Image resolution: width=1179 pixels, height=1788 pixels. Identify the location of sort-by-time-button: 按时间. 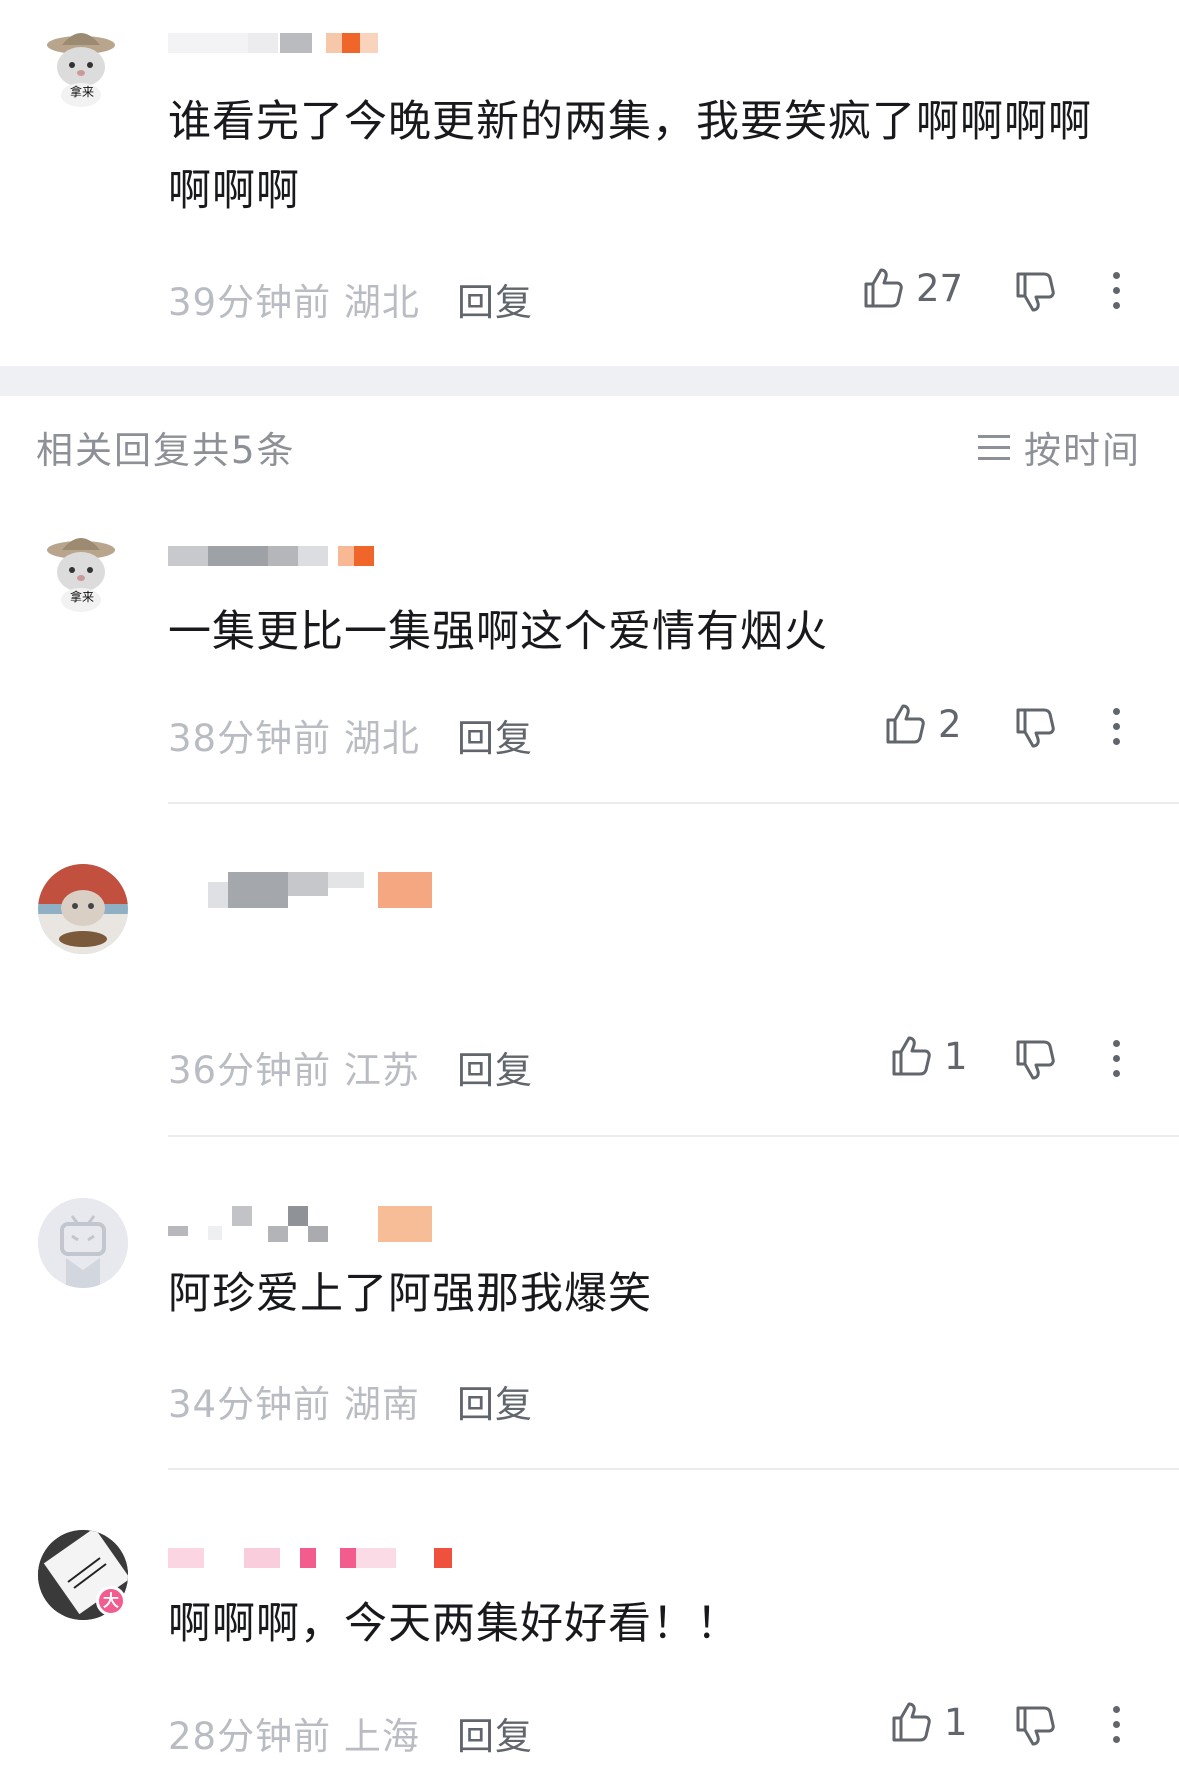
(1059, 447).